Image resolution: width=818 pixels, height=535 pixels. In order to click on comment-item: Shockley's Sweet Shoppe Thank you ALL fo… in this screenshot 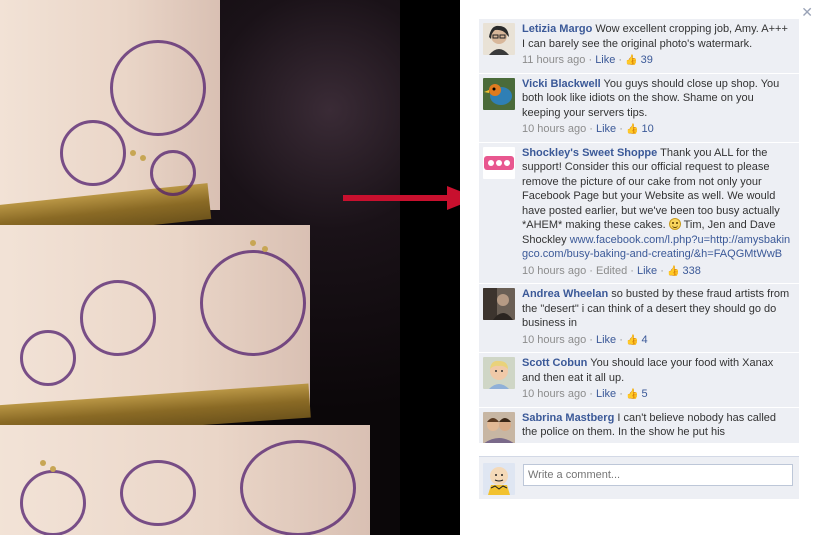, I will do `click(639, 213)`.